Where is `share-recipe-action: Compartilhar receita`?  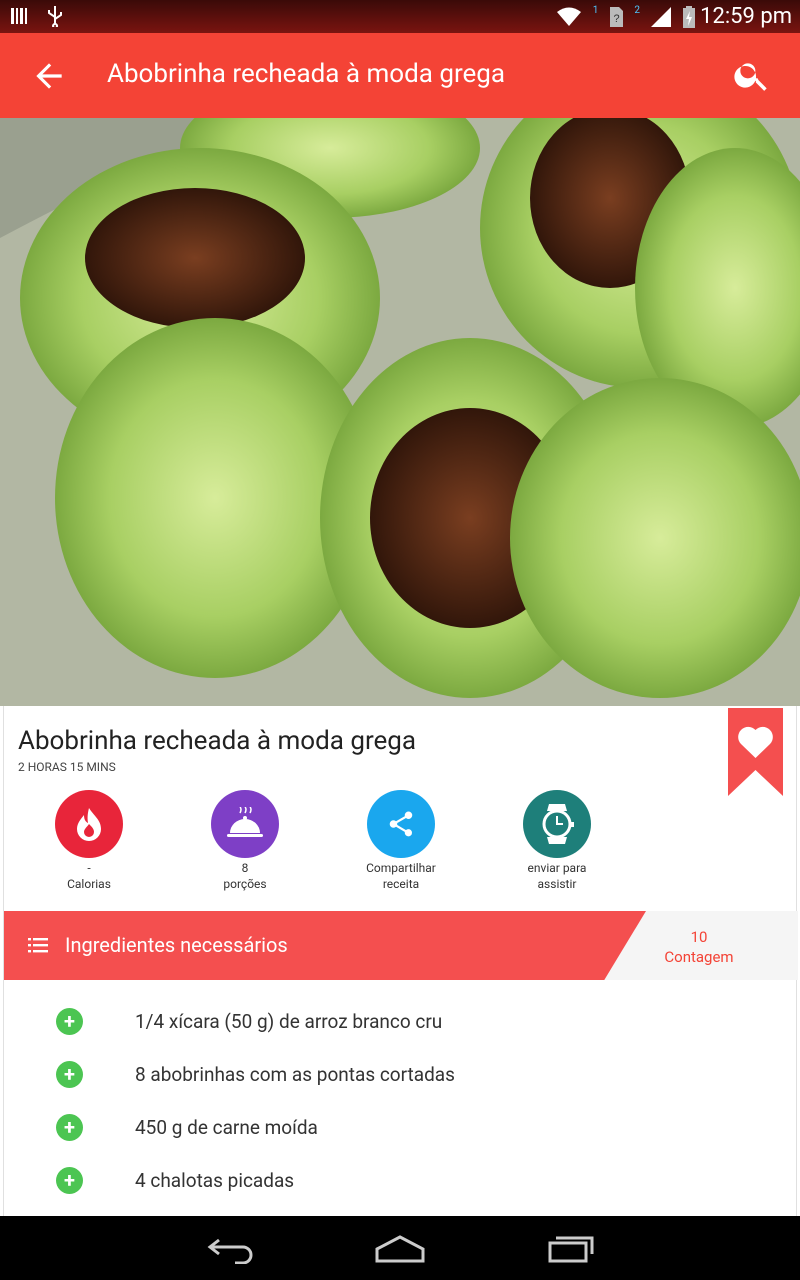
share-recipe-action: Compartilhar receita is located at coordinates (401, 841).